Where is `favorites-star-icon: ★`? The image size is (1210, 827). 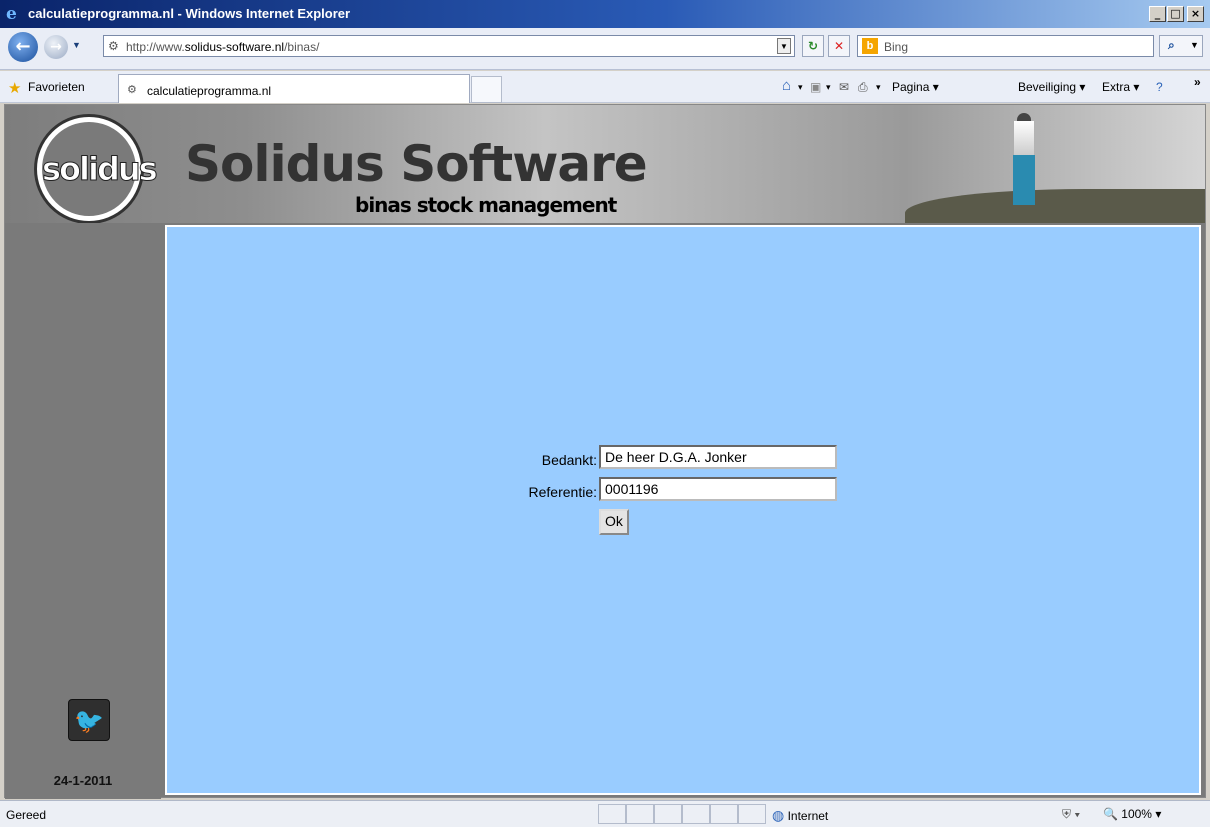 favorites-star-icon: ★ is located at coordinates (14, 88).